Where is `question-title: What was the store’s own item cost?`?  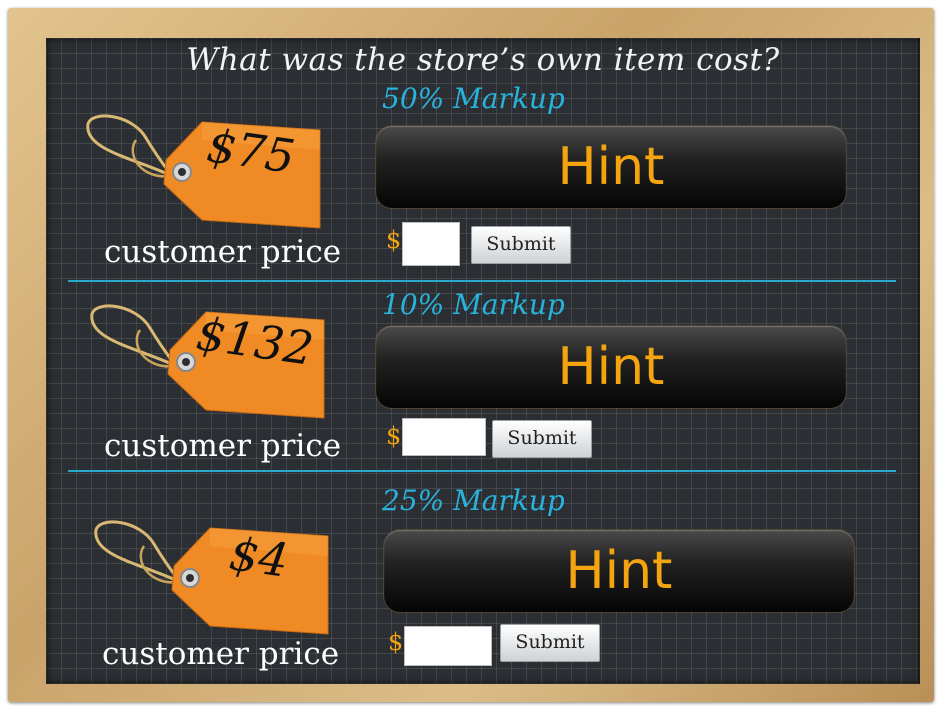
question-title: What was the store’s own item cost? is located at coordinates (483, 60).